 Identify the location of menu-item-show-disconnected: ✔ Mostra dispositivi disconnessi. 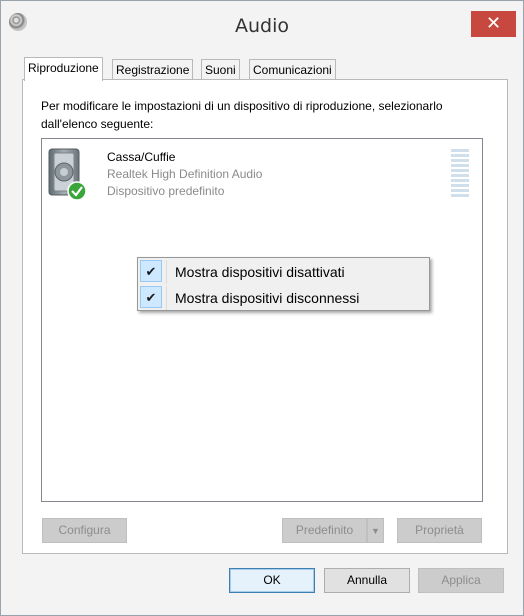
(283, 298).